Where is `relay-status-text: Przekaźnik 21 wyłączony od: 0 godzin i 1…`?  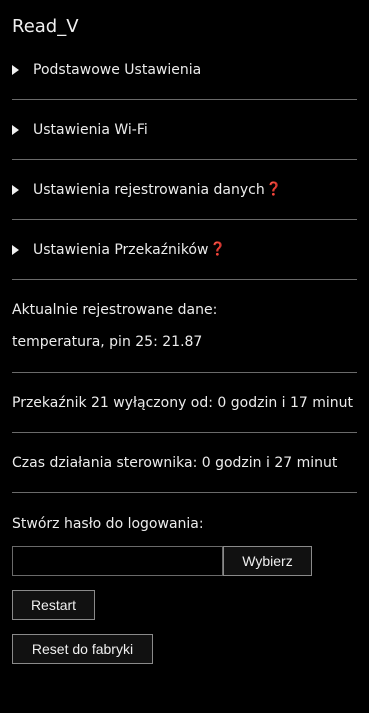 relay-status-text: Przekaźnik 21 wyłączony od: 0 godzin i 1… is located at coordinates (183, 402).